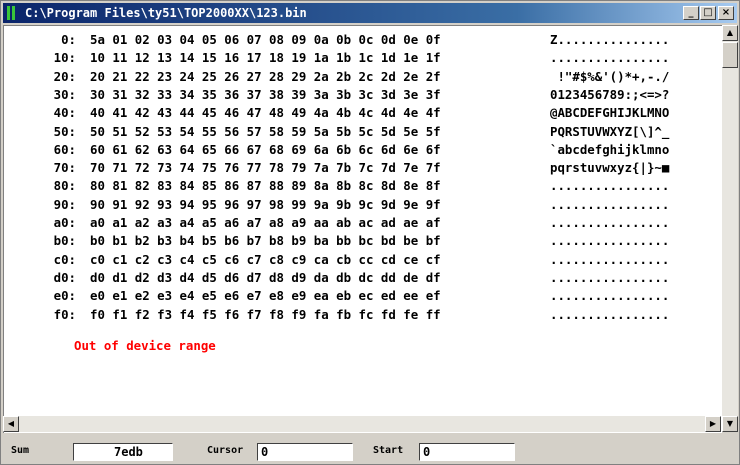 The height and width of the screenshot is (465, 740). What do you see at coordinates (64, 296) in the screenshot?
I see `row-address: e0:` at bounding box center [64, 296].